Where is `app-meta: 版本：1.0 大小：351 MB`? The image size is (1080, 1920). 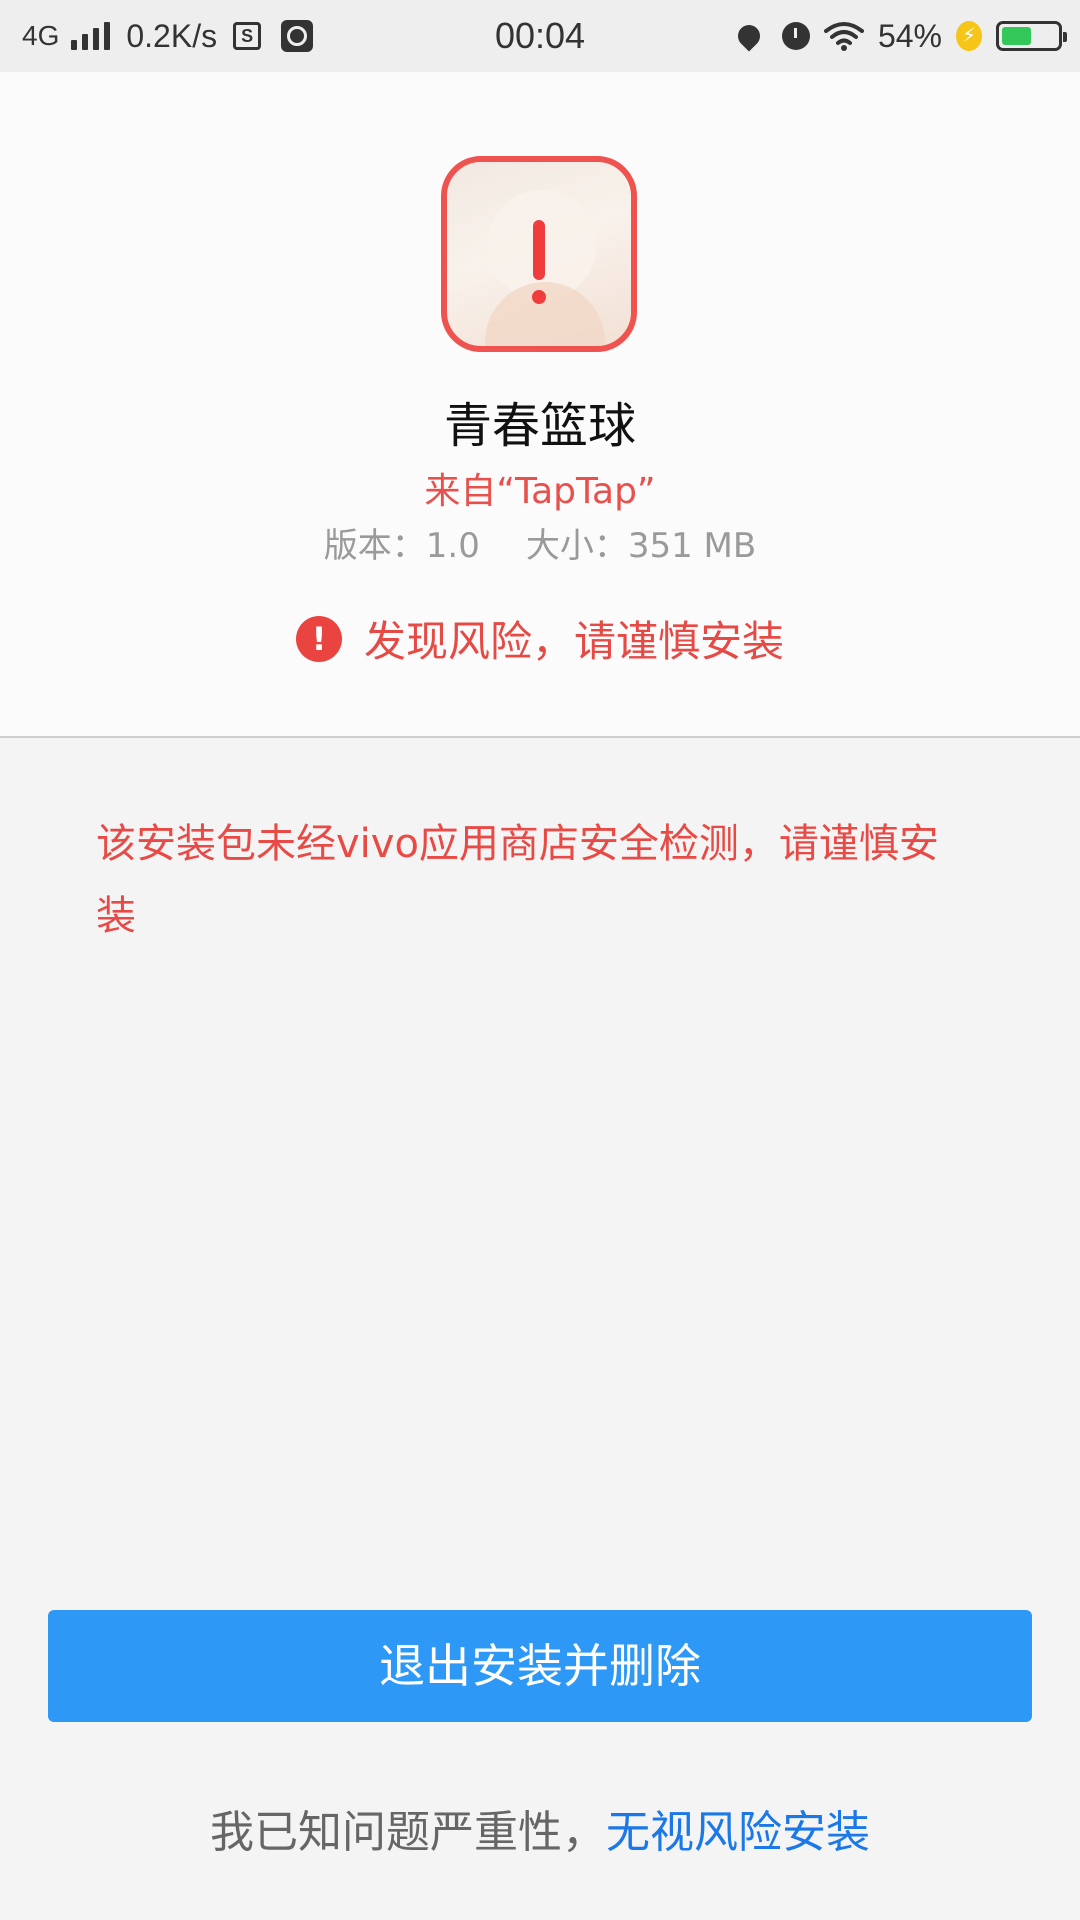
app-meta: 版本：1.0 大小：351 MB is located at coordinates (540, 542).